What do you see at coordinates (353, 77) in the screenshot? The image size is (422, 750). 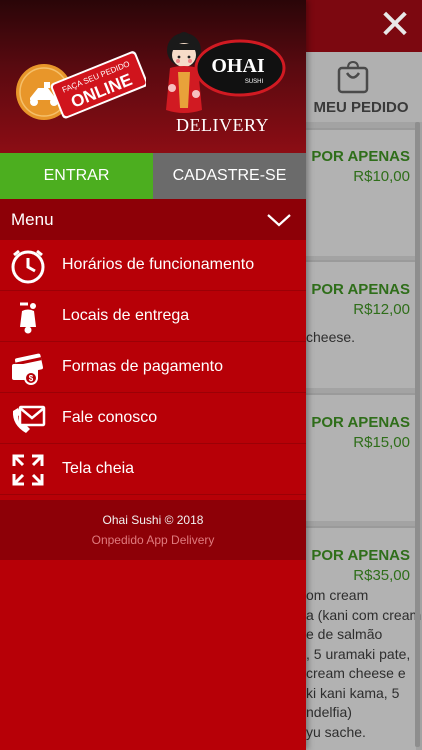 I see `shopping-bag-icon` at bounding box center [353, 77].